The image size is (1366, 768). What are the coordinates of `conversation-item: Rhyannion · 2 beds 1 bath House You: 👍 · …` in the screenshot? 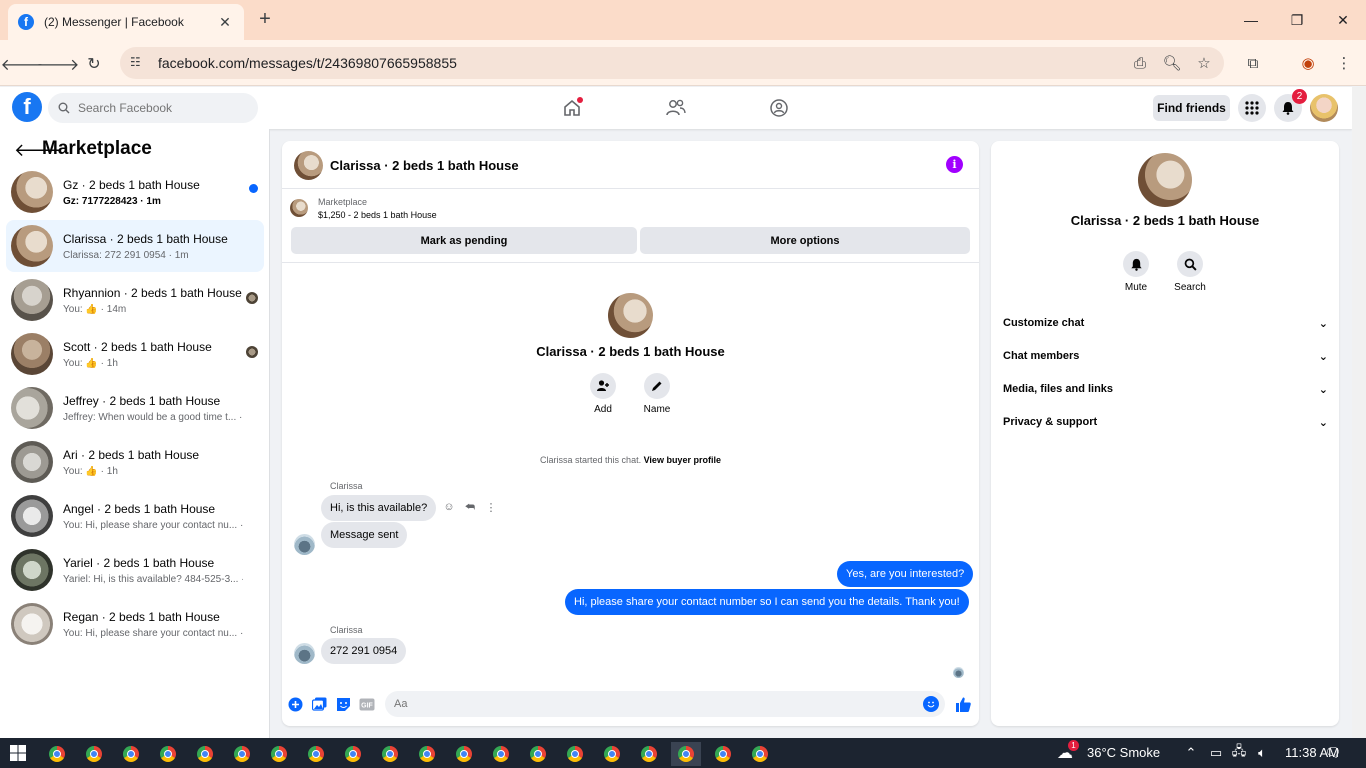 It's located at (135, 300).